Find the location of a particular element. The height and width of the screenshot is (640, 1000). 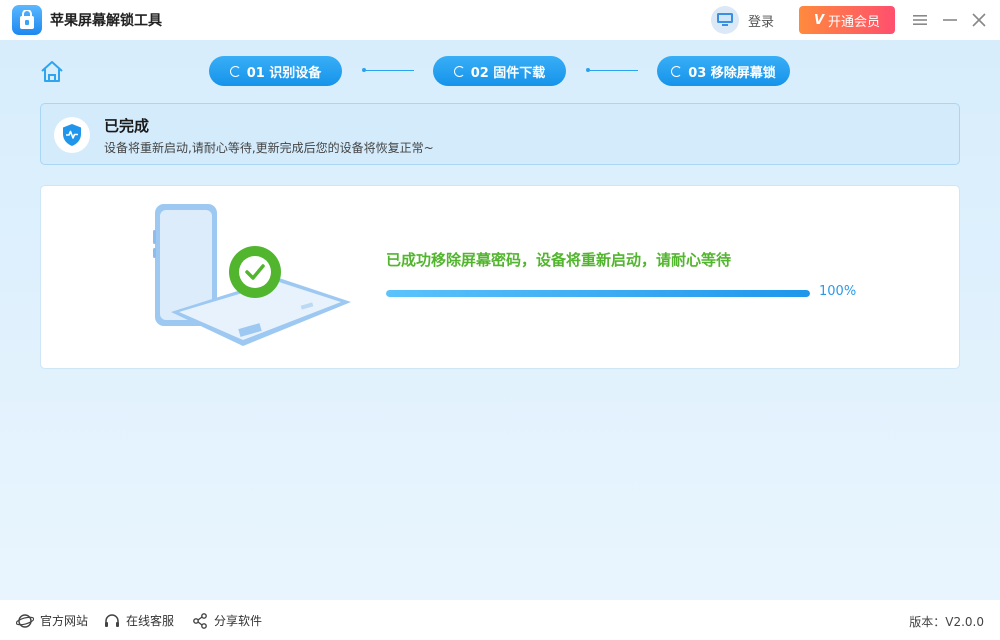

share-software-label: 分享软件 is located at coordinates (238, 621).